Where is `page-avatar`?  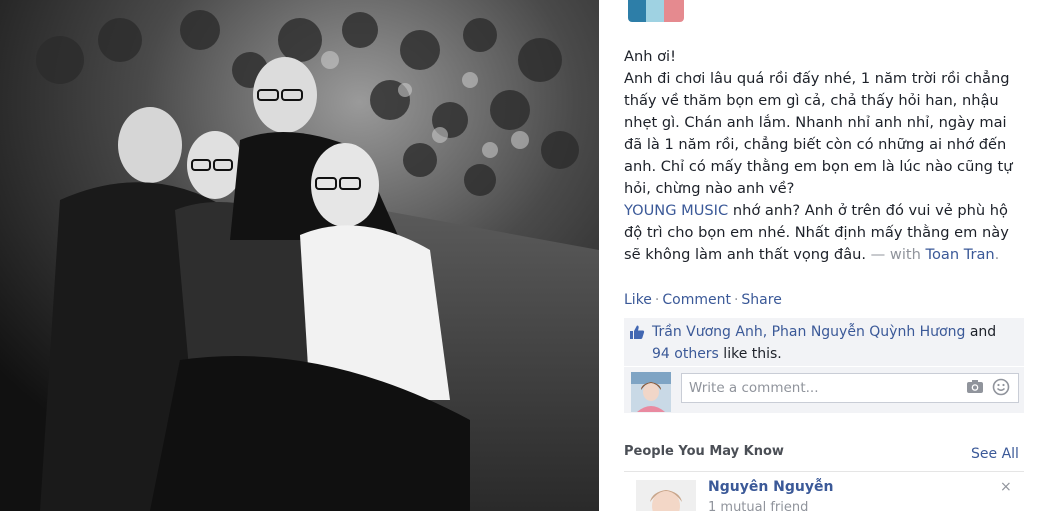 page-avatar is located at coordinates (656, 11).